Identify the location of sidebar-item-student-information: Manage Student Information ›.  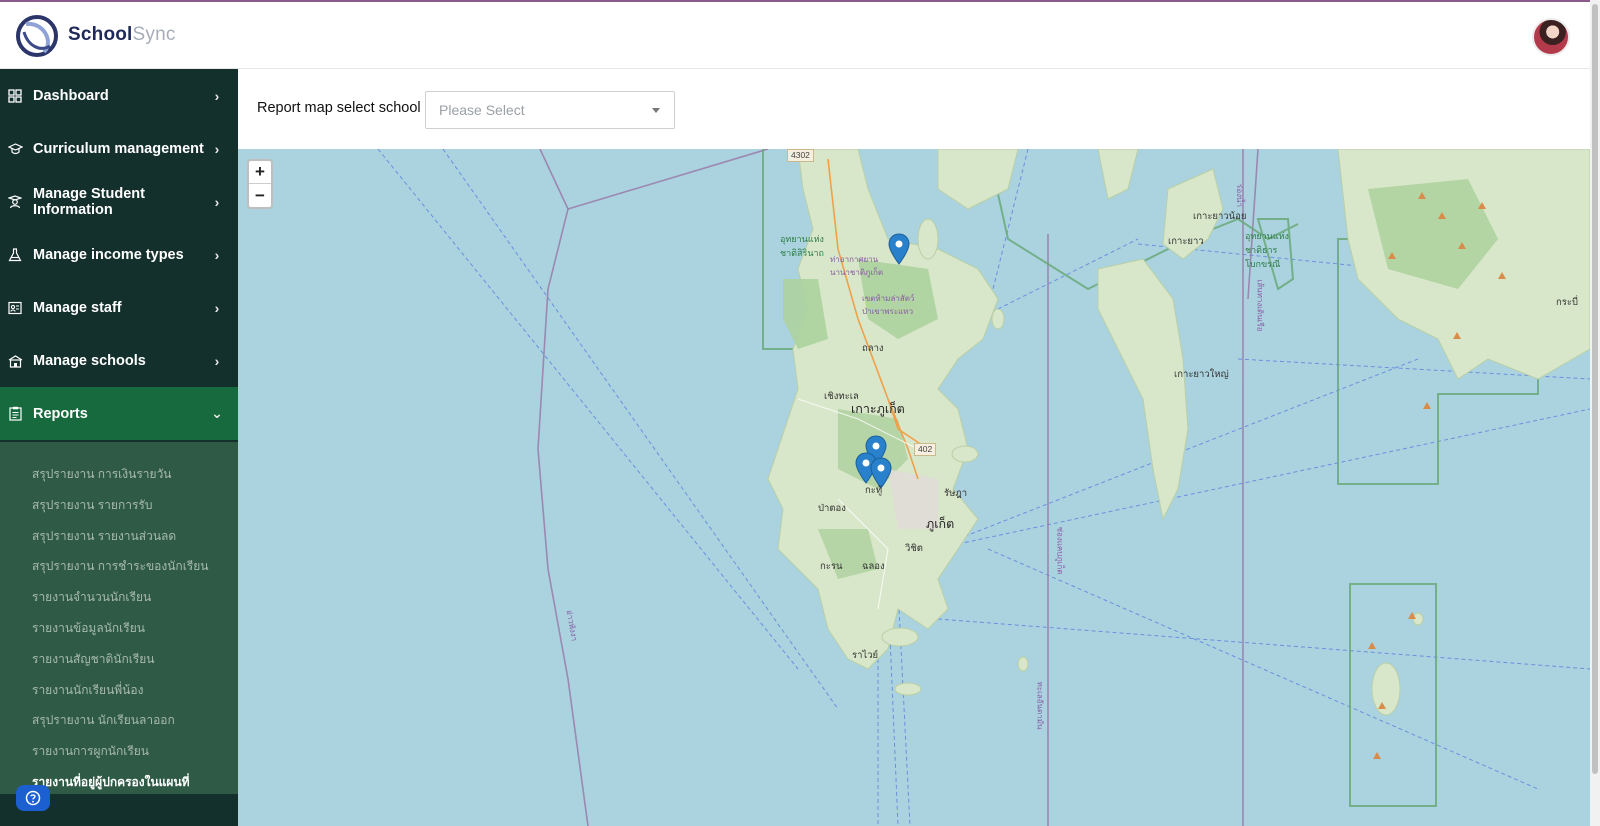
(119, 201).